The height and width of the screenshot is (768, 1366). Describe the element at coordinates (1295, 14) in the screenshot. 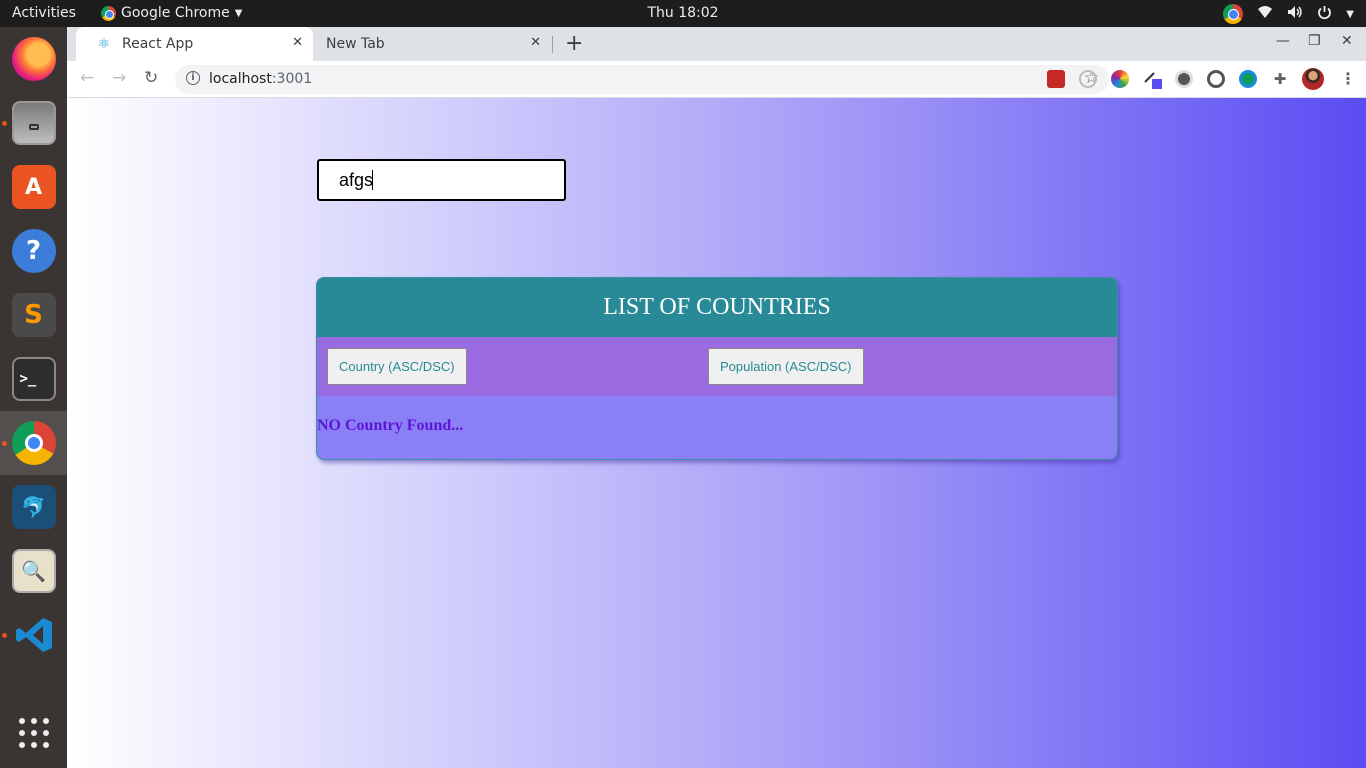

I see `volume-icon` at that location.